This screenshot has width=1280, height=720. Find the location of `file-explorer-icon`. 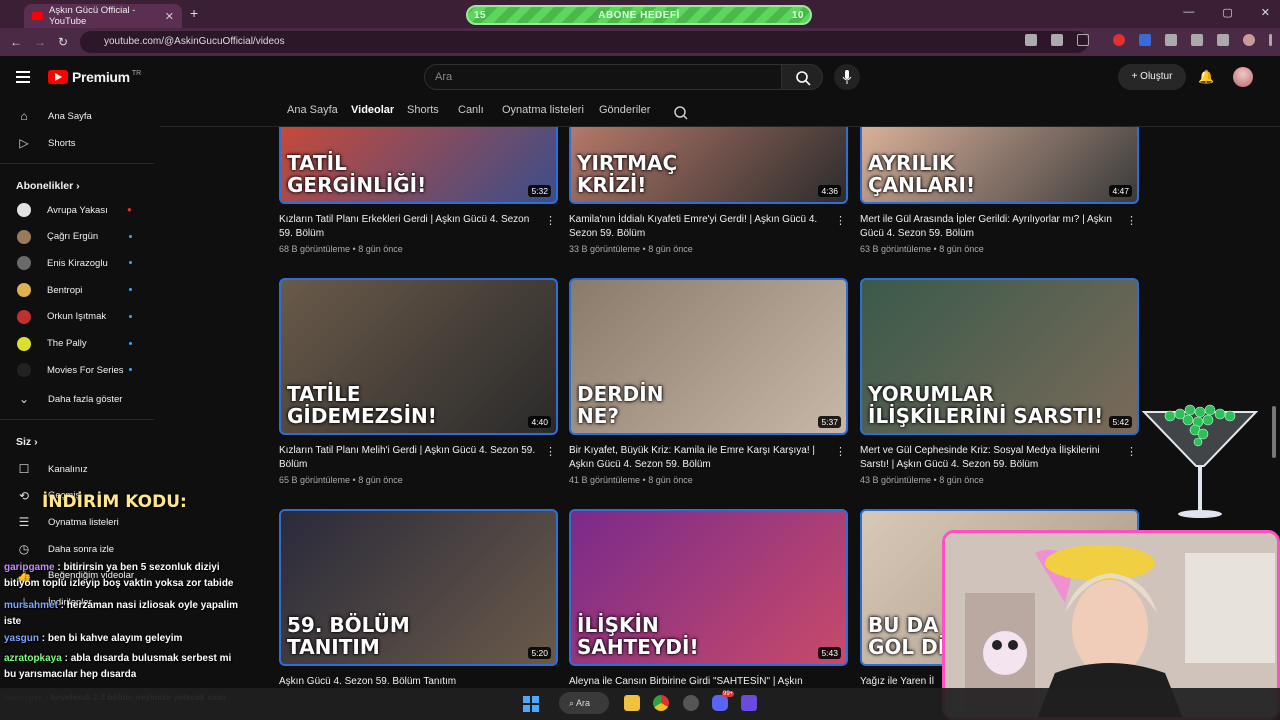

file-explorer-icon is located at coordinates (632, 703).